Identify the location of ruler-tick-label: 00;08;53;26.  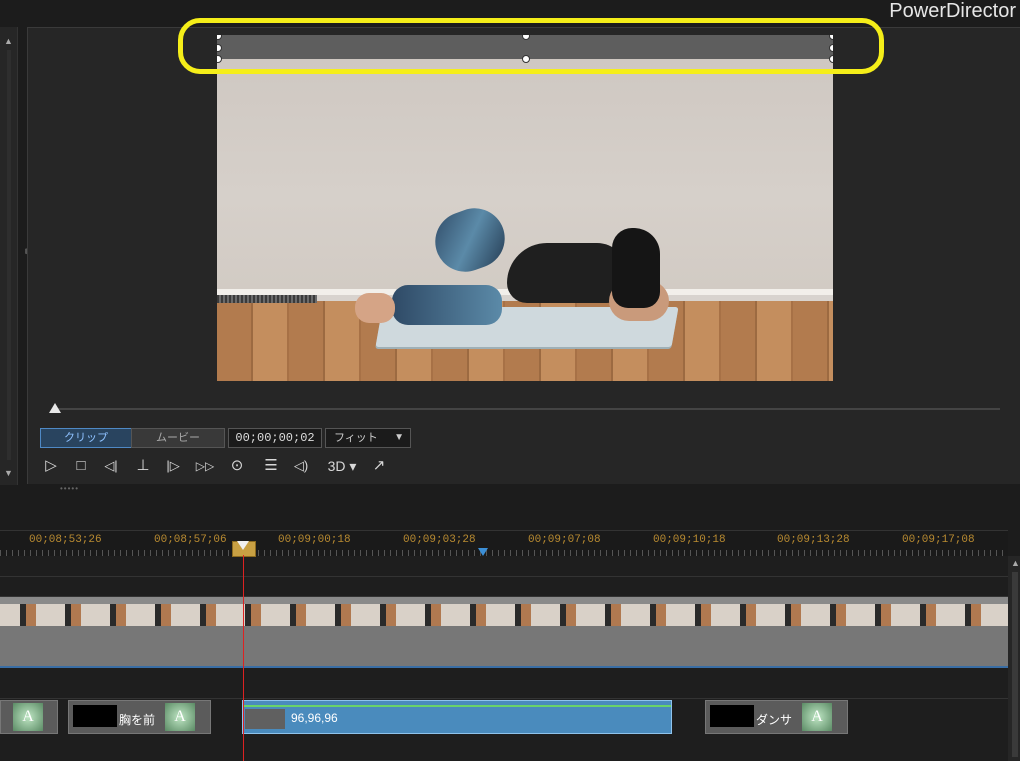
(65, 540).